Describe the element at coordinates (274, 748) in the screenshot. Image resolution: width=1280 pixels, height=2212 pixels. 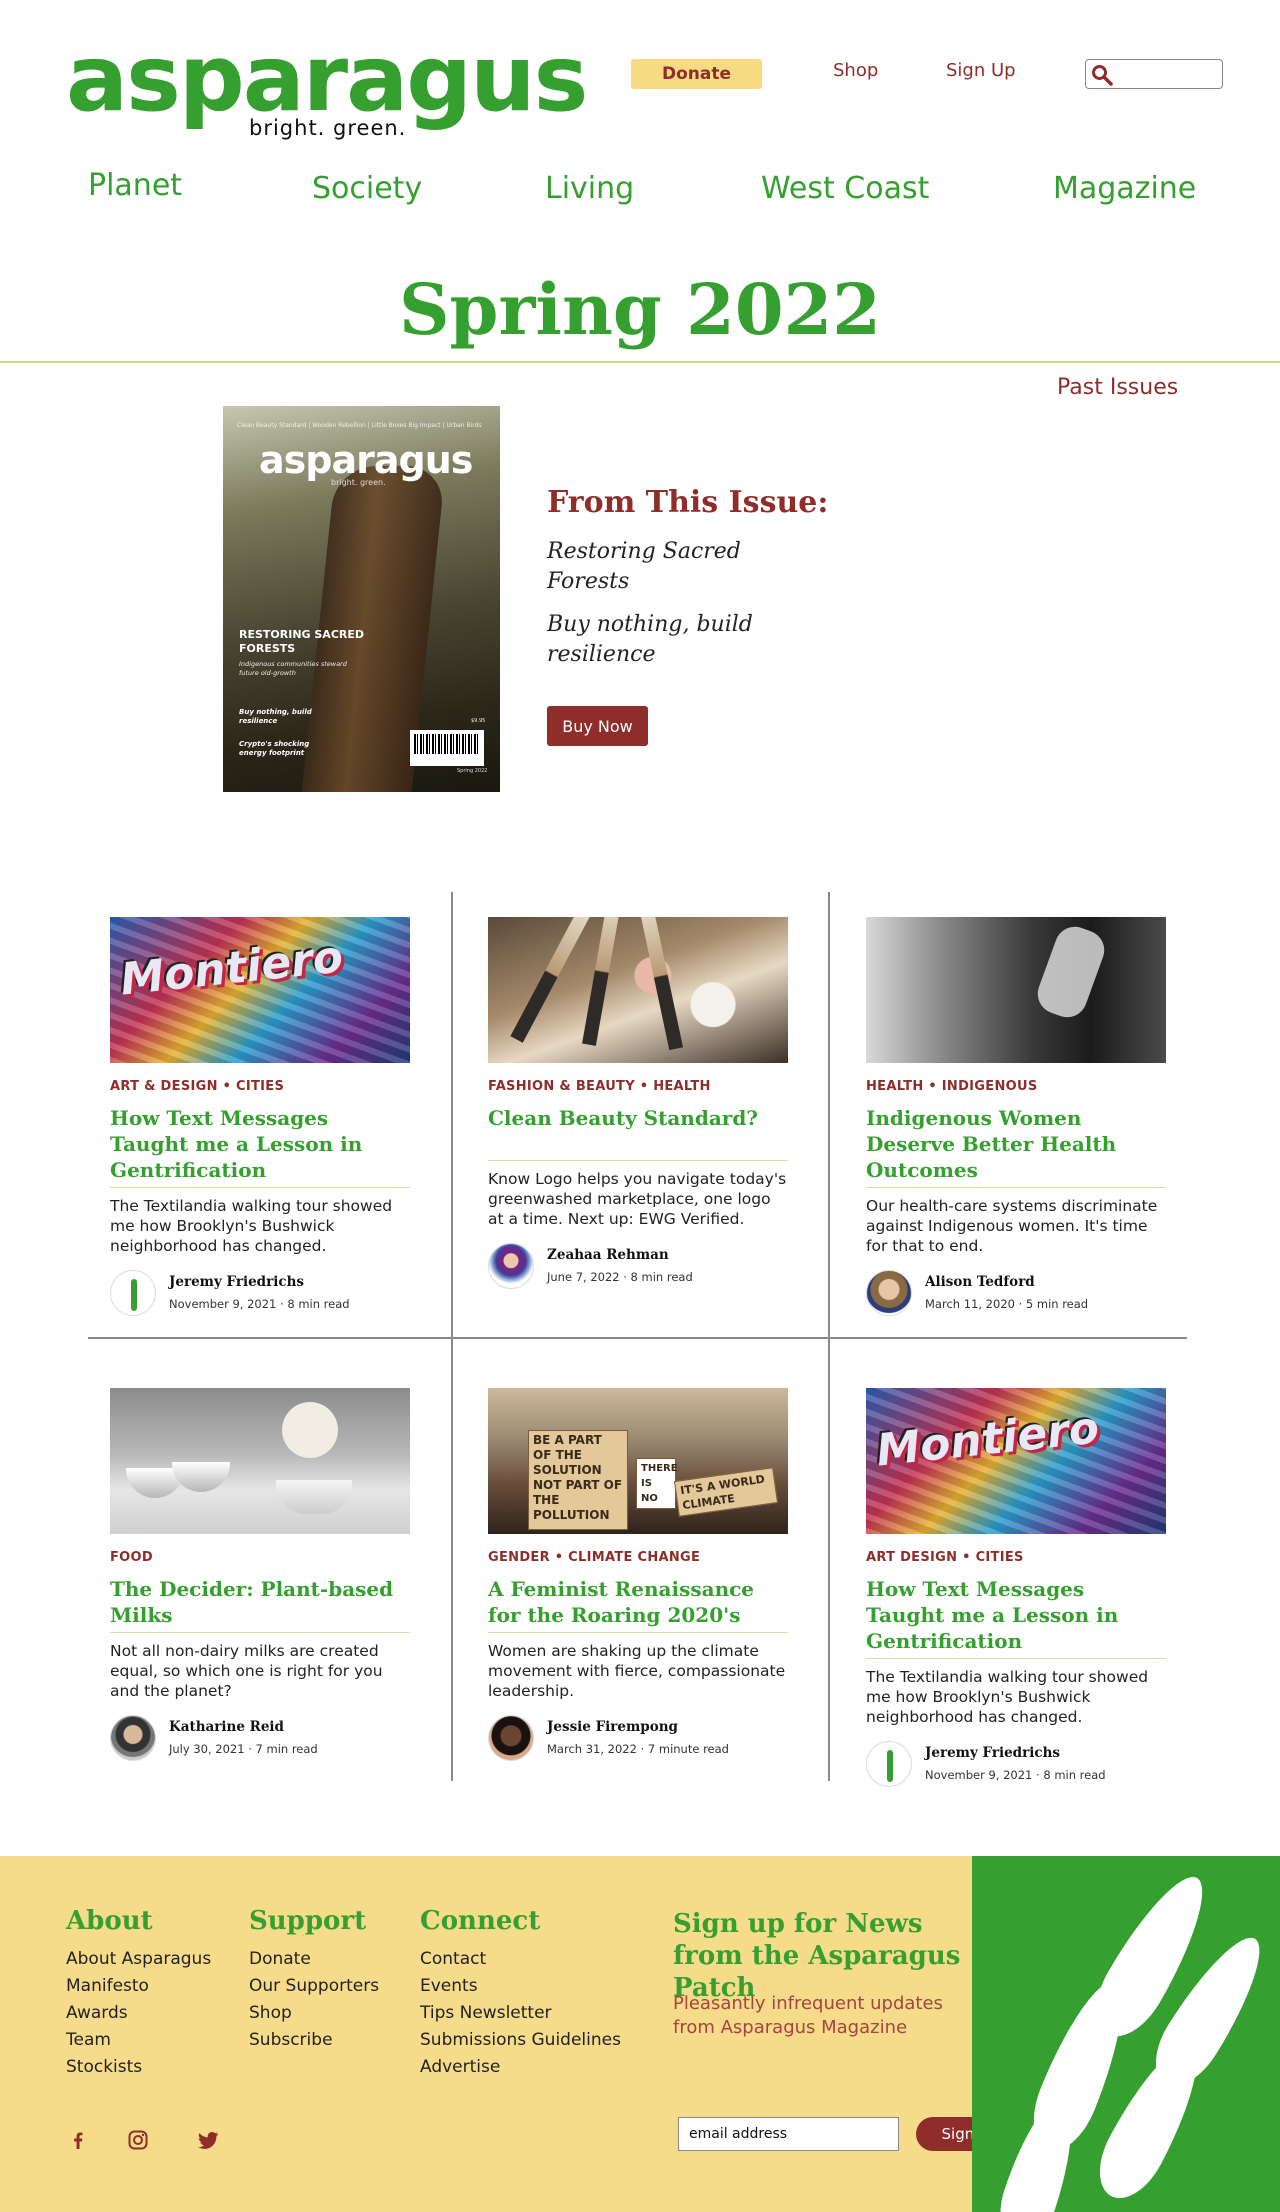
I see `cover-note: Crypto's shocking energy footprint` at that location.